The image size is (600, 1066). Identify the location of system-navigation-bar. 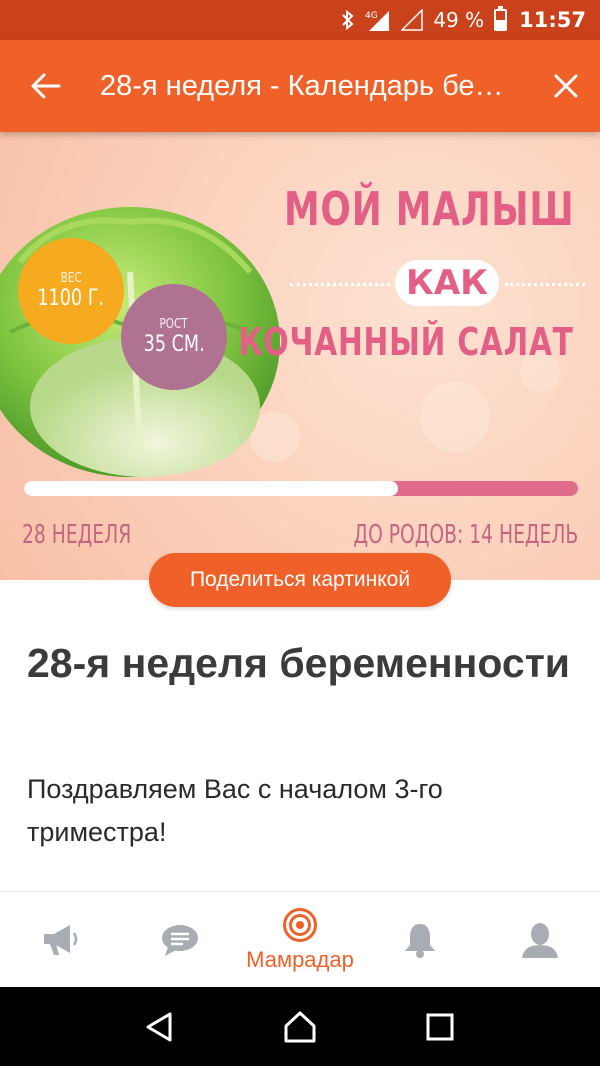
(300, 1026).